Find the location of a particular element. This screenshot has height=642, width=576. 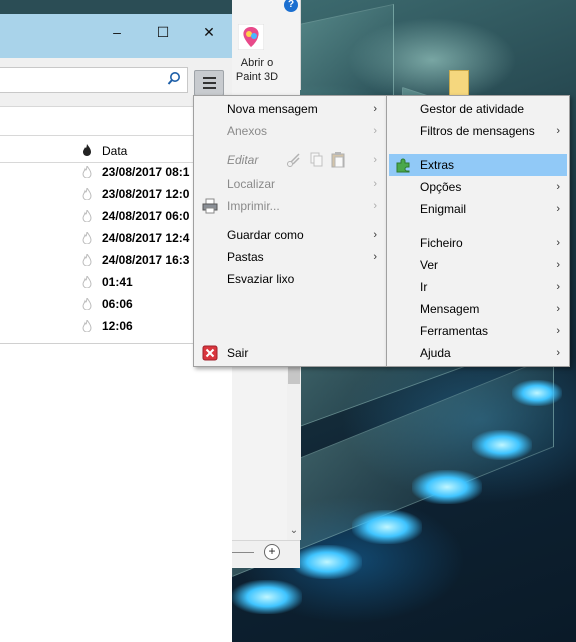

menu-item-filtros-mensagens: Filtros de mensagens › is located at coordinates (478, 131).